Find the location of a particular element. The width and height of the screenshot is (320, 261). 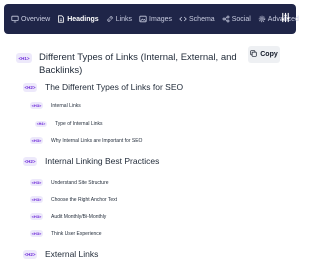

tab-images: Images is located at coordinates (155, 19).